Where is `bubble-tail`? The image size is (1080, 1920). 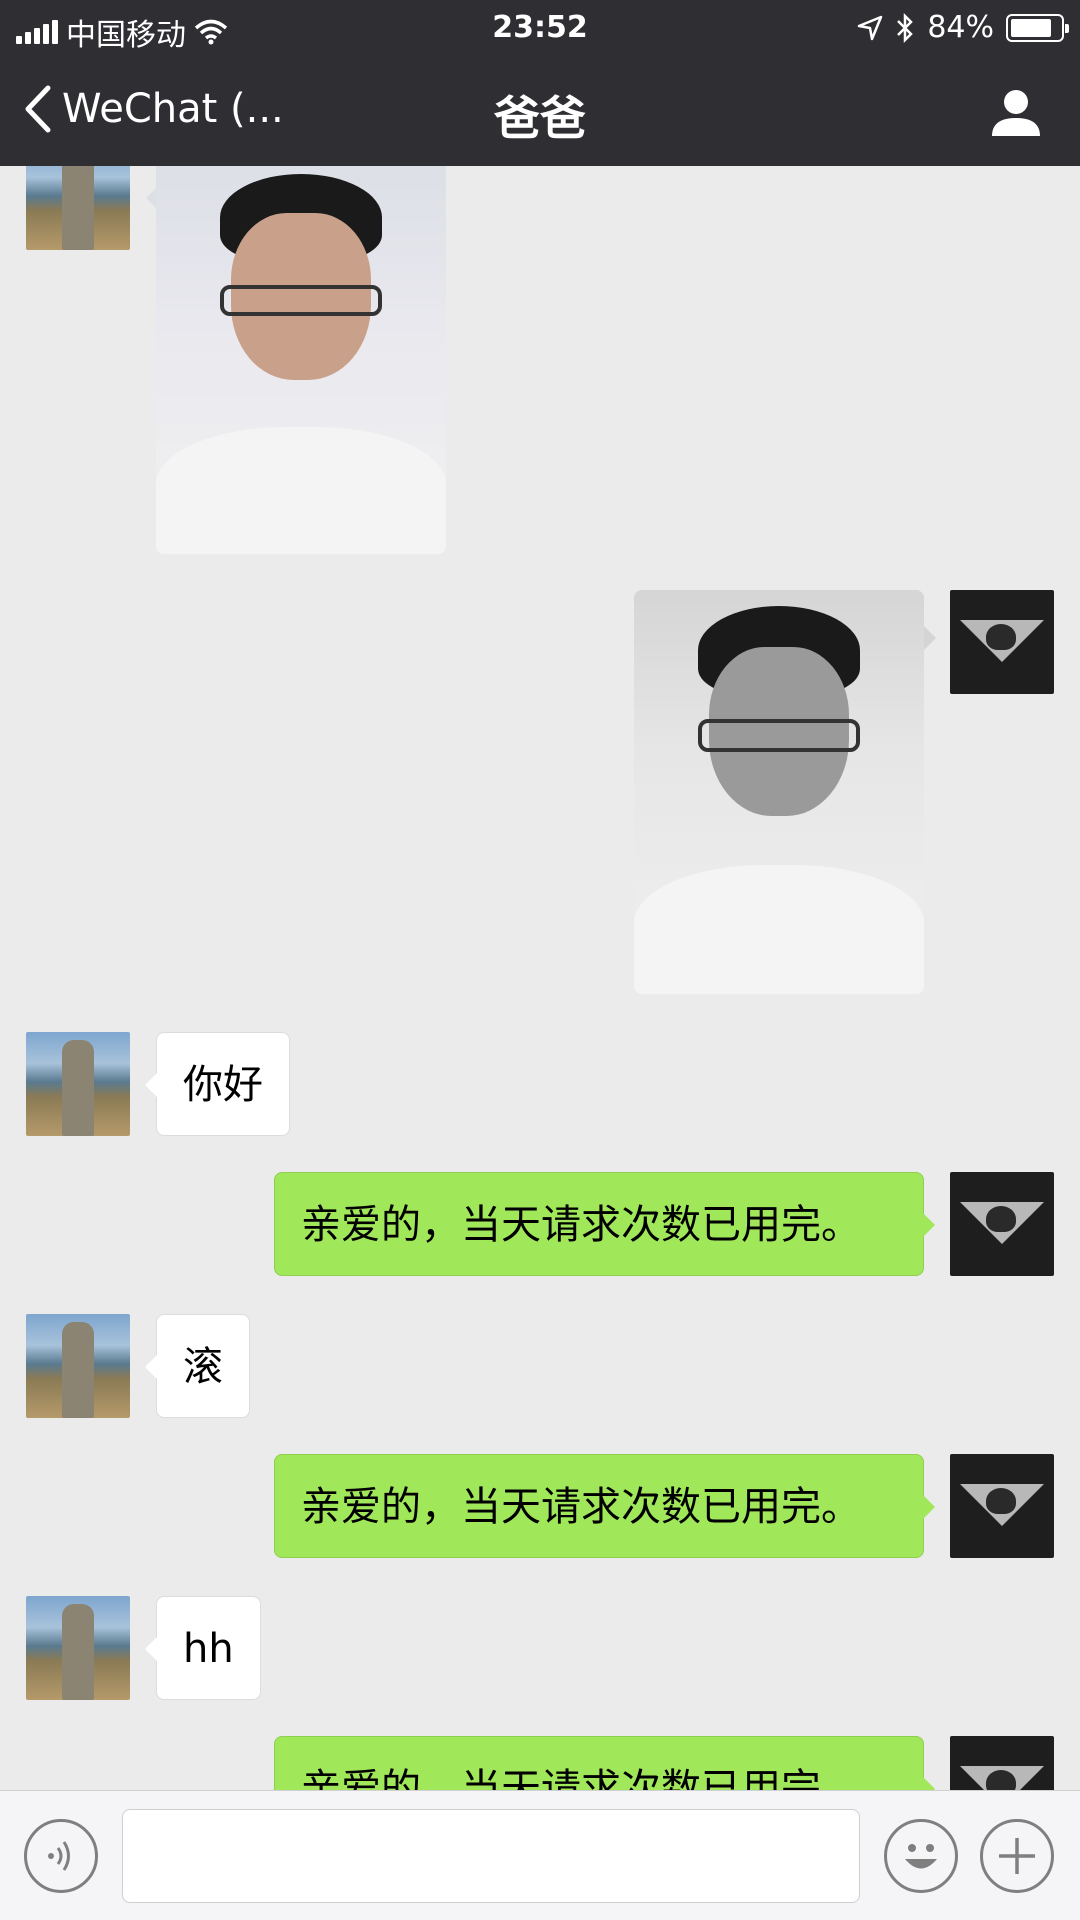
bubble-tail is located at coordinates (930, 638).